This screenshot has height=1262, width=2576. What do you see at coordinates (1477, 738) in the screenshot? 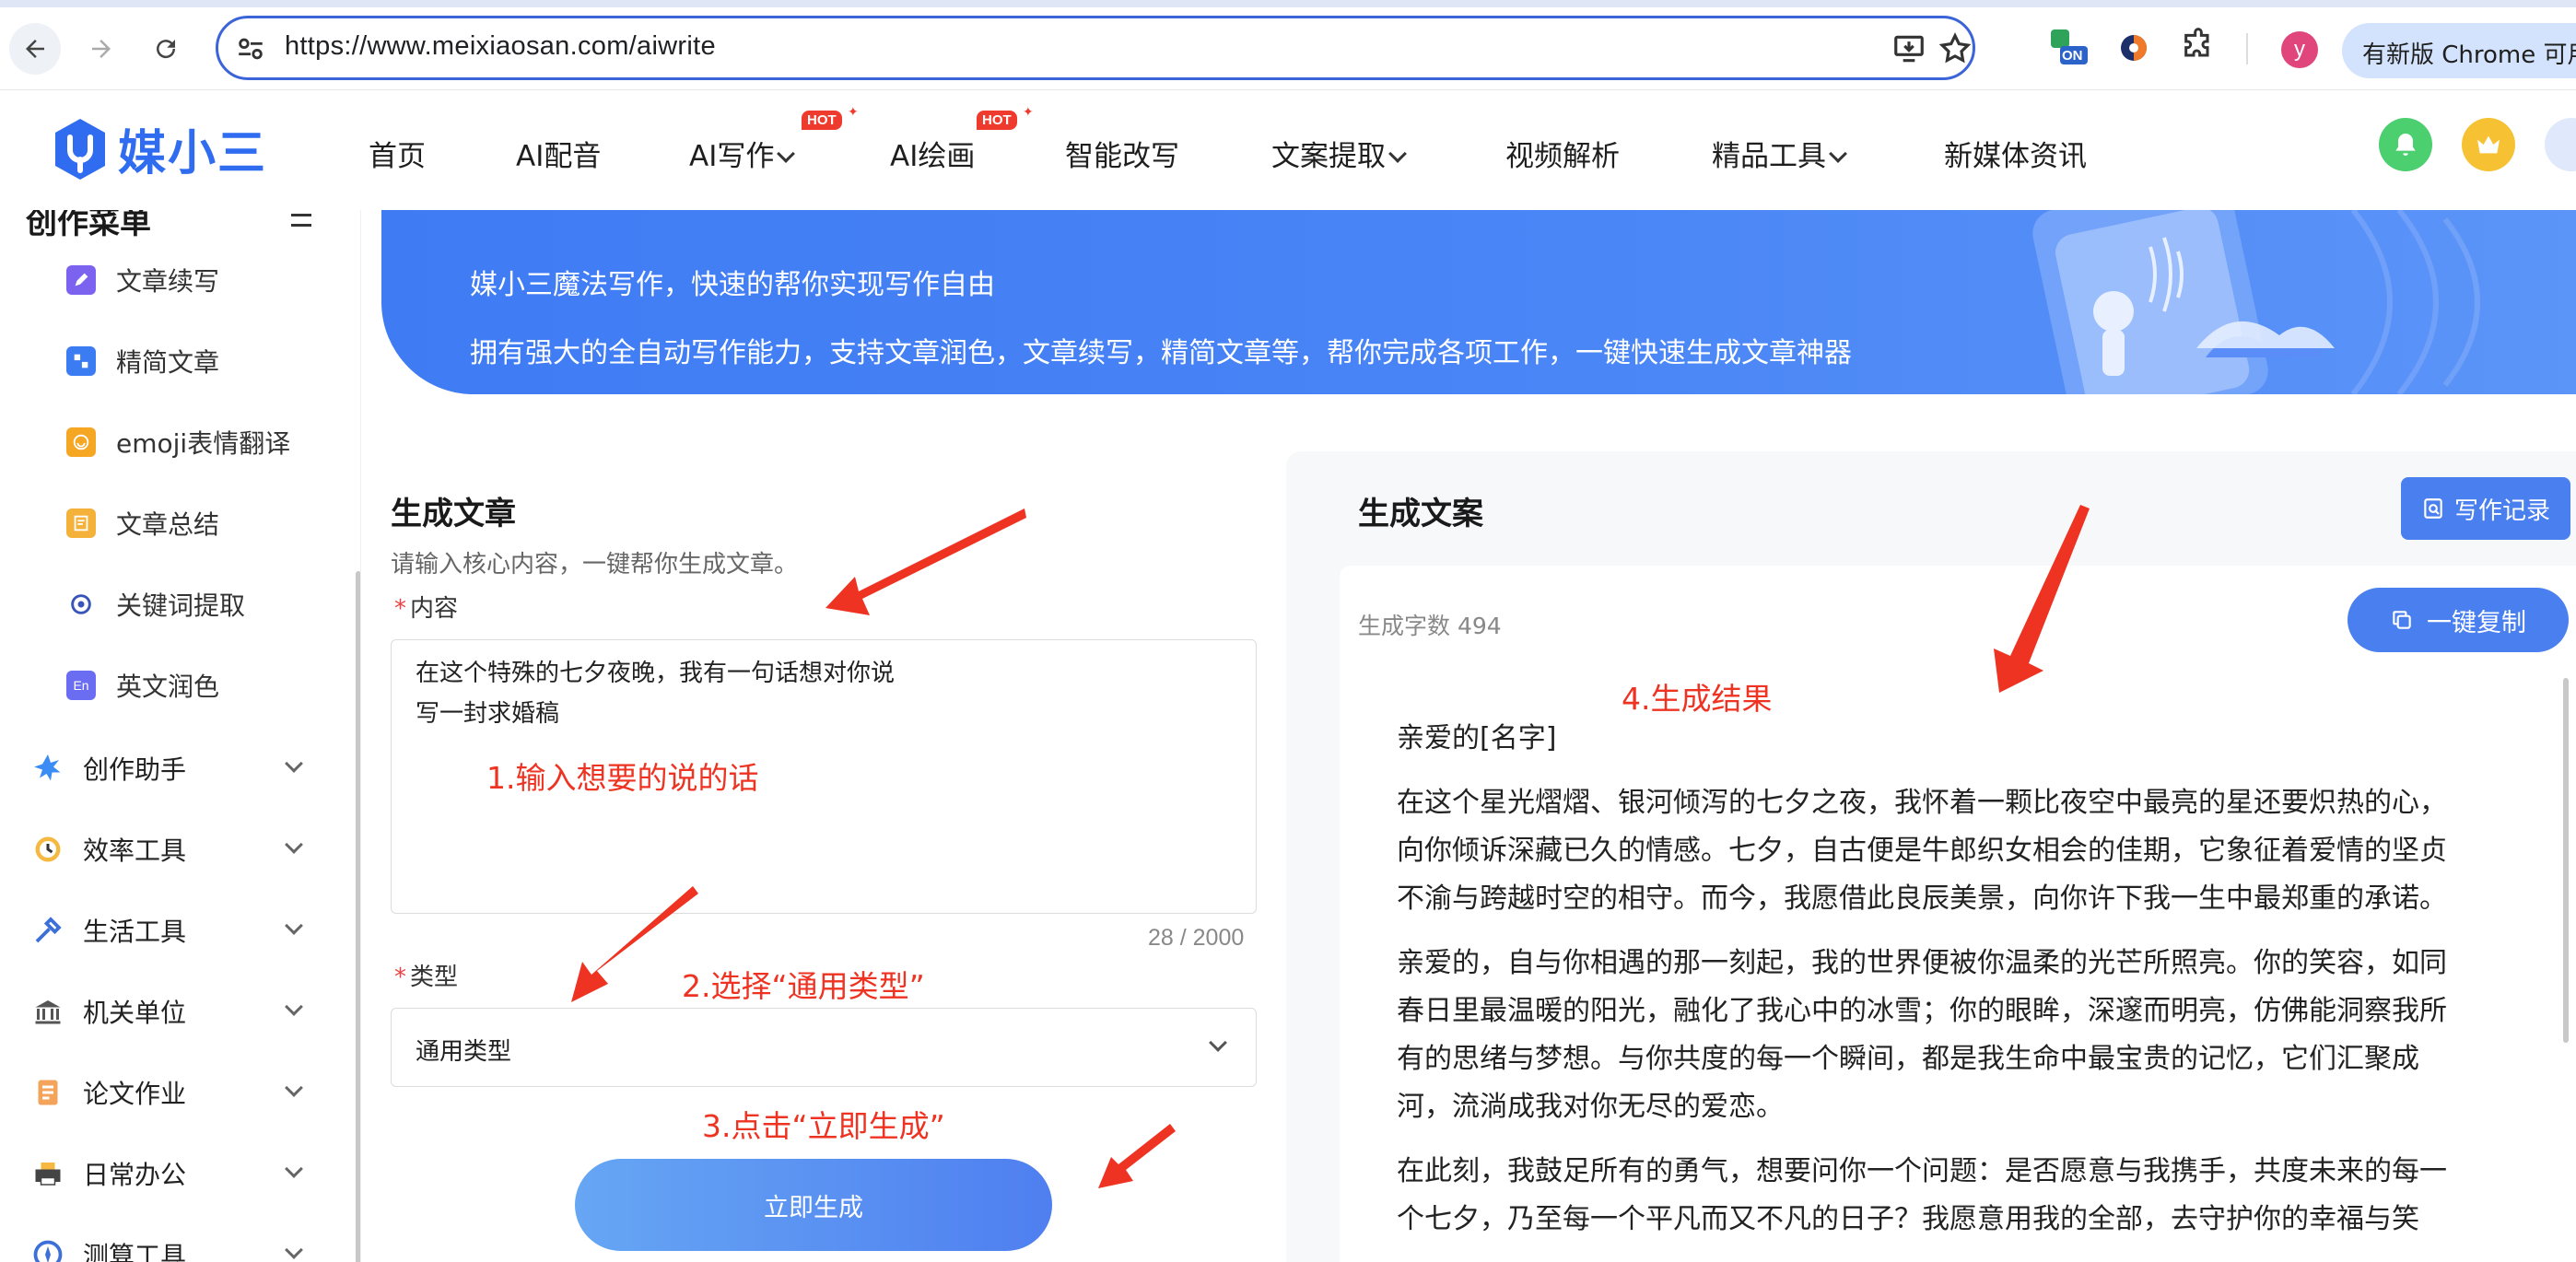
I see `result-line: 亲爱的[名字]` at bounding box center [1477, 738].